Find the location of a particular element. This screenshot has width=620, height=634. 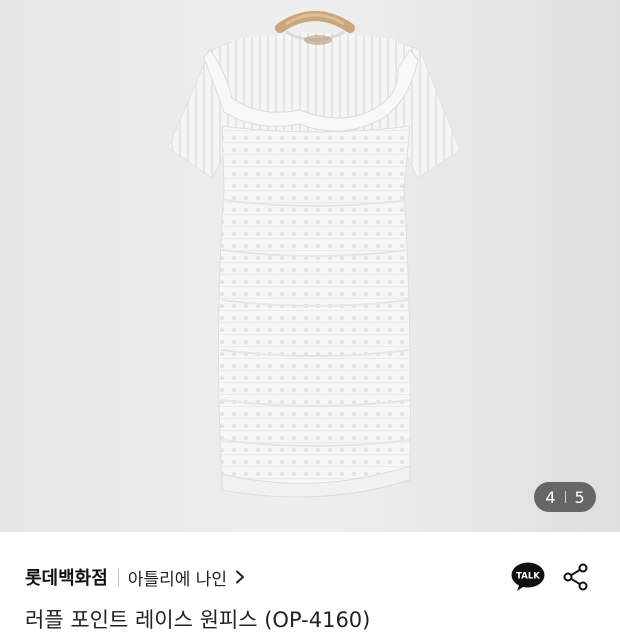

hanger is located at coordinates (315, 22).